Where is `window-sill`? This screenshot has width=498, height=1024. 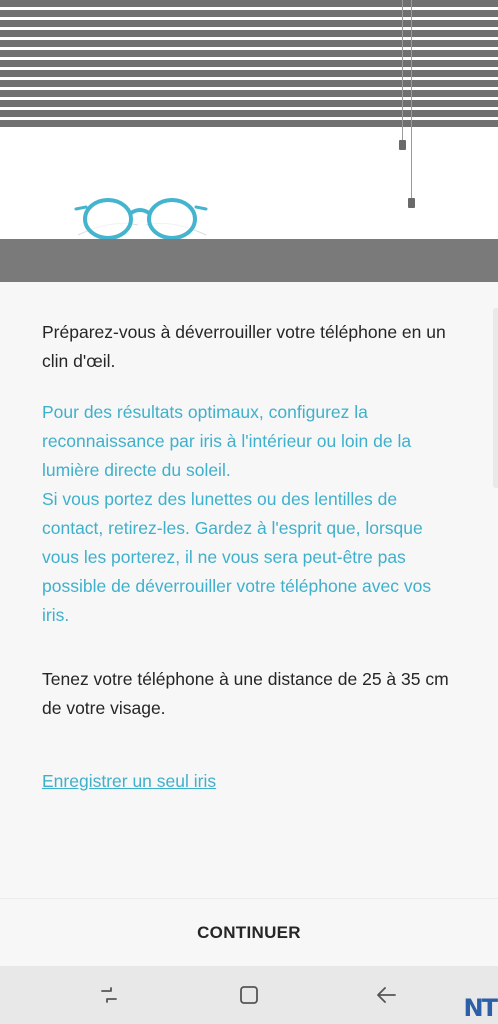 window-sill is located at coordinates (249, 260).